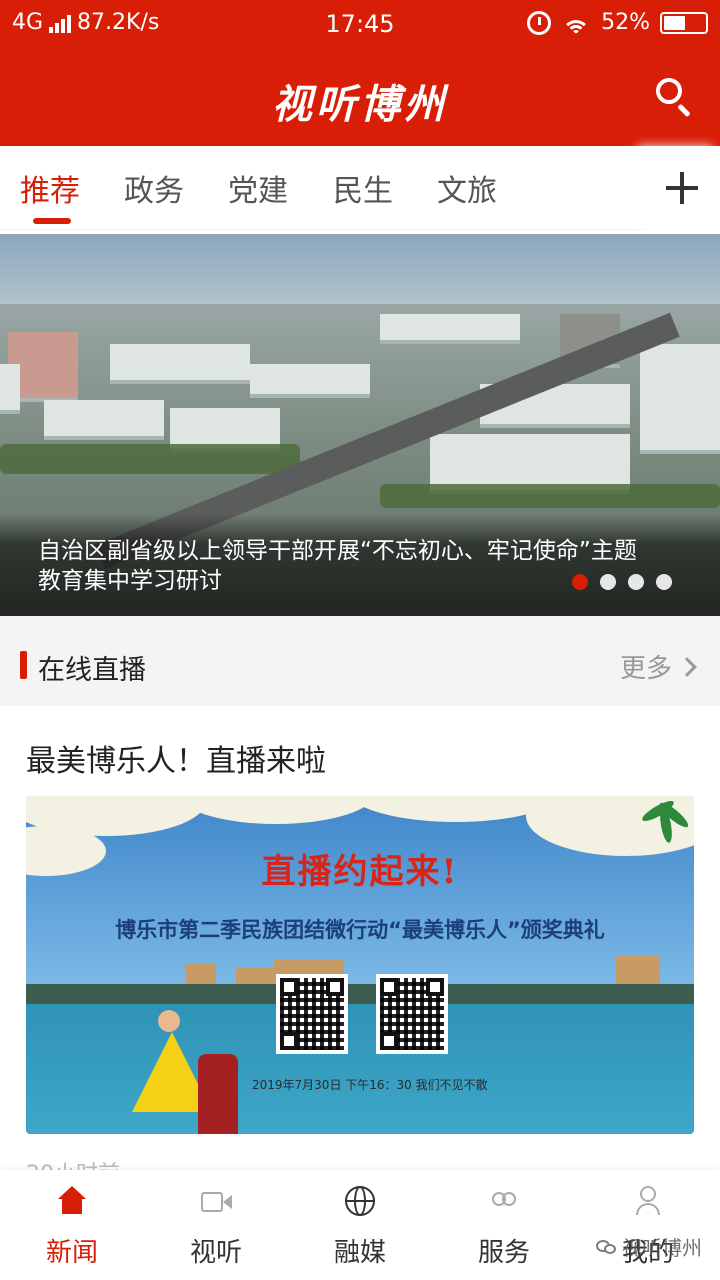  Describe the element at coordinates (176, 758) in the screenshot. I see `article-title: 最美博乐人！直播来啦` at that location.